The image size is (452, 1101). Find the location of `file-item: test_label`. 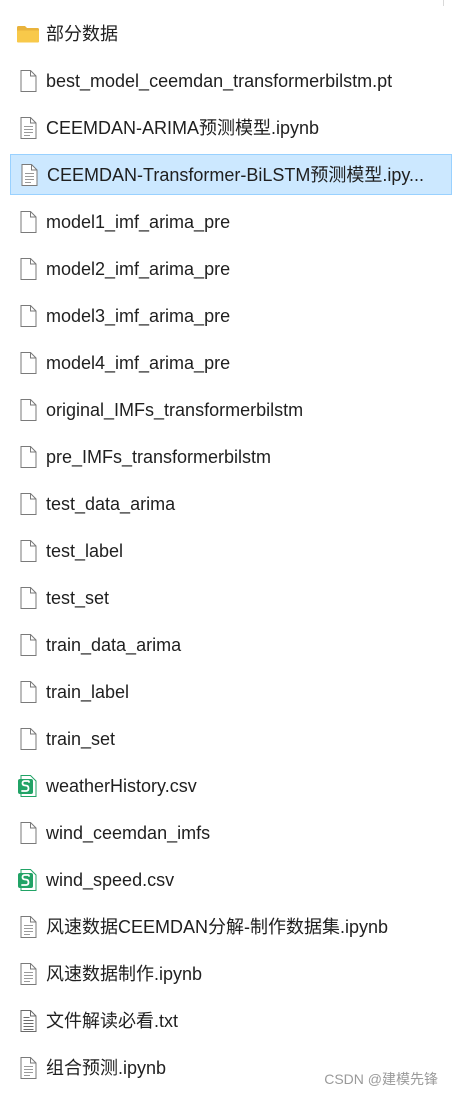

file-item: test_label is located at coordinates (231, 550).